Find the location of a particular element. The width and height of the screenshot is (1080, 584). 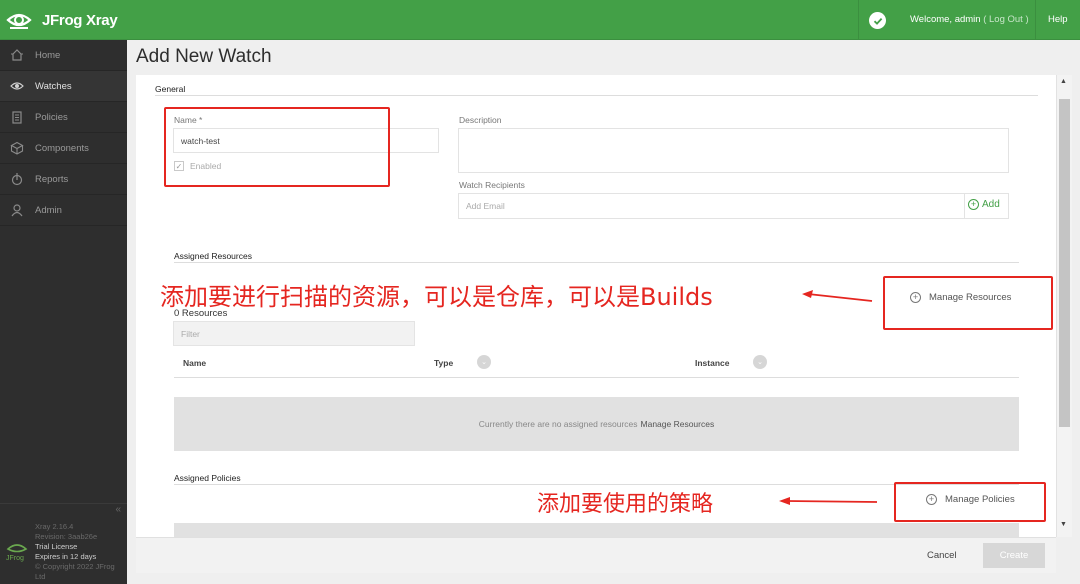

column-header-name: Name is located at coordinates (194, 363).